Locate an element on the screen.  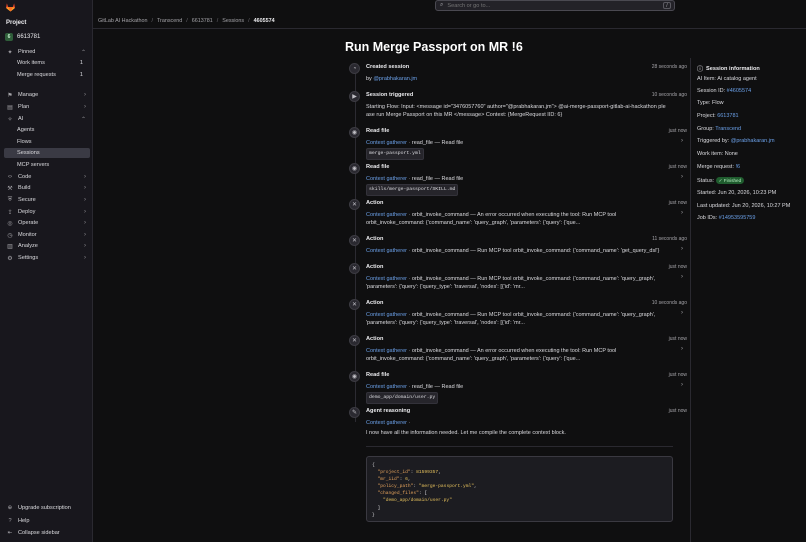
merge-request-link: !6 is located at coordinates (738, 167).